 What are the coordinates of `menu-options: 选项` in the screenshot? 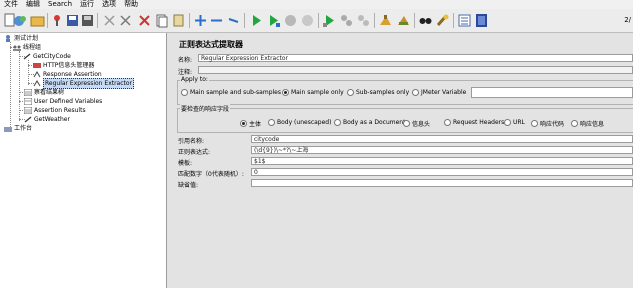 It's located at (109, 4).